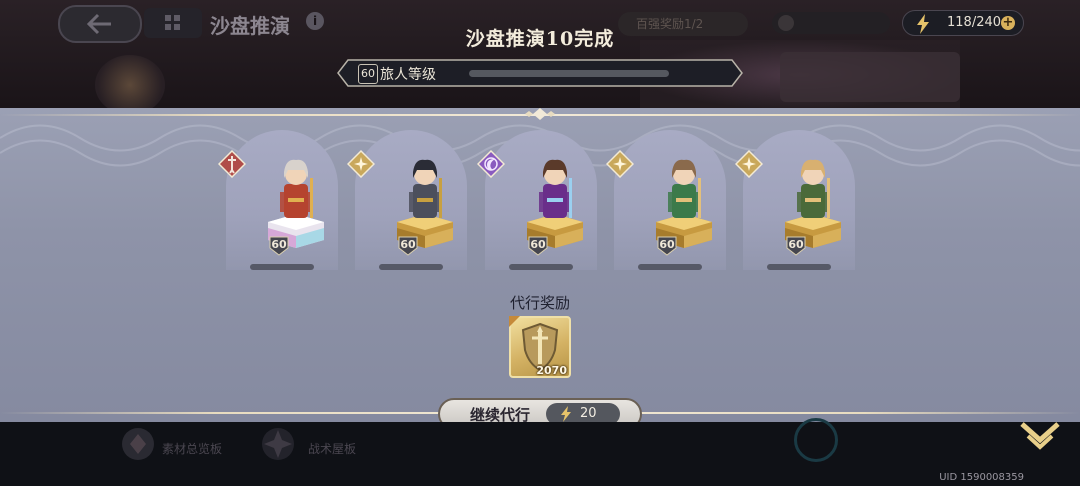  I want to click on diamond-ornament-icon, so click(540, 114).